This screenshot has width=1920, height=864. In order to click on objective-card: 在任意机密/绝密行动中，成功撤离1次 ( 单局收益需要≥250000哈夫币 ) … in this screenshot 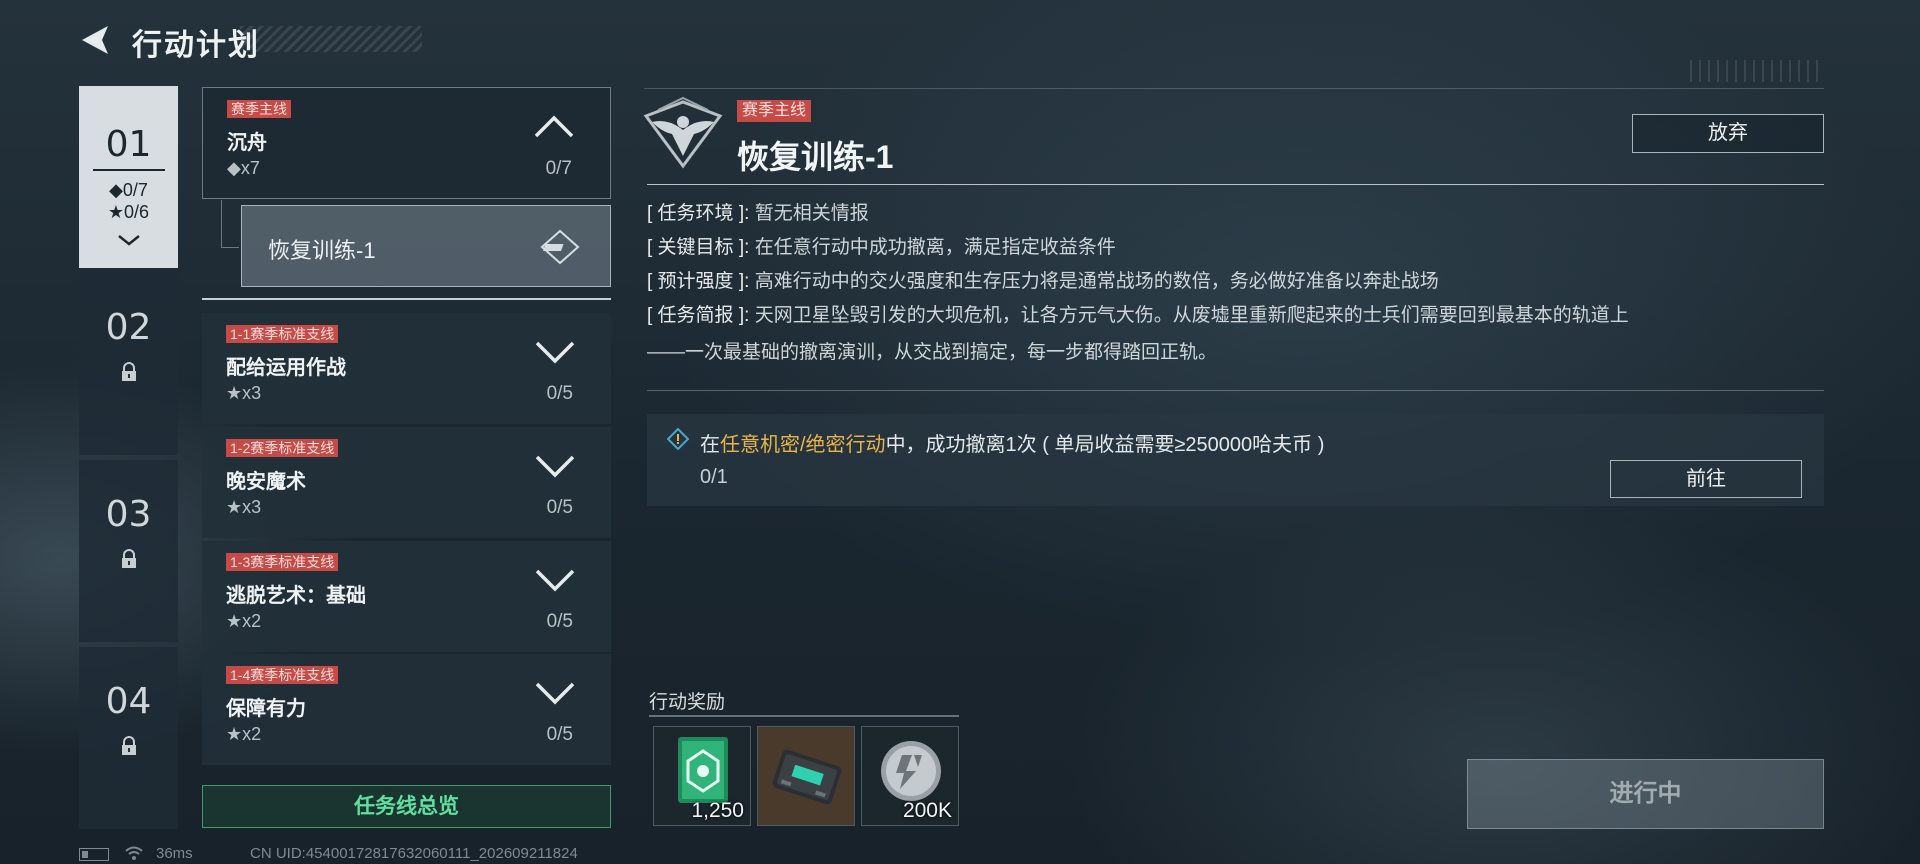, I will do `click(1235, 460)`.